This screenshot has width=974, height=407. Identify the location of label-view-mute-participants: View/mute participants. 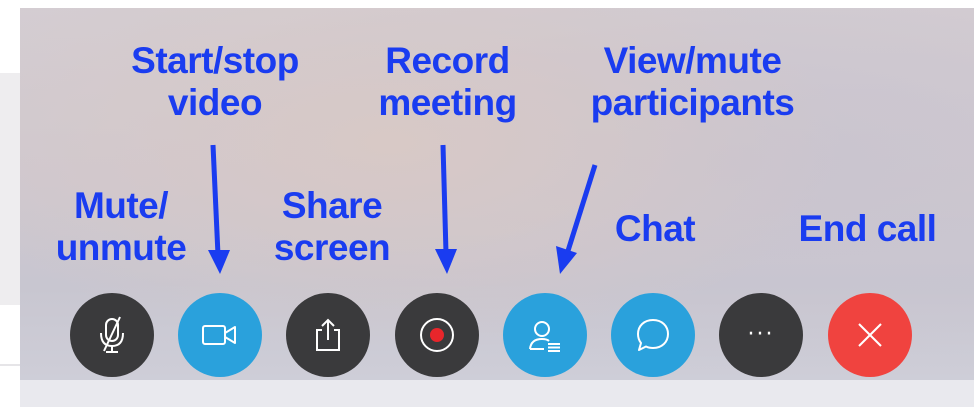
(692, 82).